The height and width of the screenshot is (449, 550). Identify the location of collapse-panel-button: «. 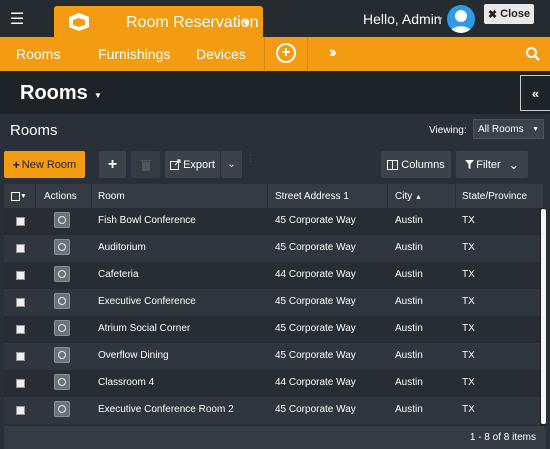
(535, 93).